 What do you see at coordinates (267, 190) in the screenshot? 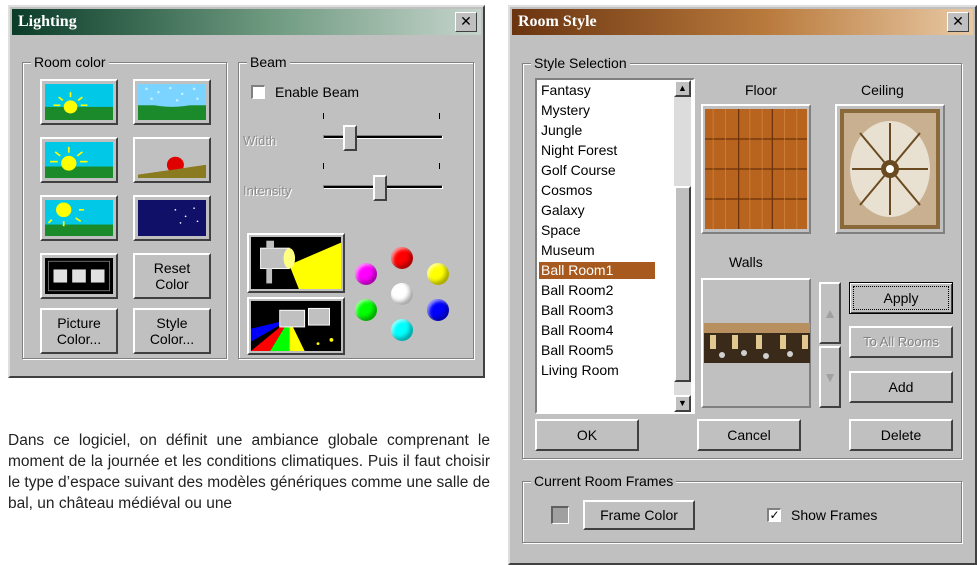
I see `intensity-label: Intensity` at bounding box center [267, 190].